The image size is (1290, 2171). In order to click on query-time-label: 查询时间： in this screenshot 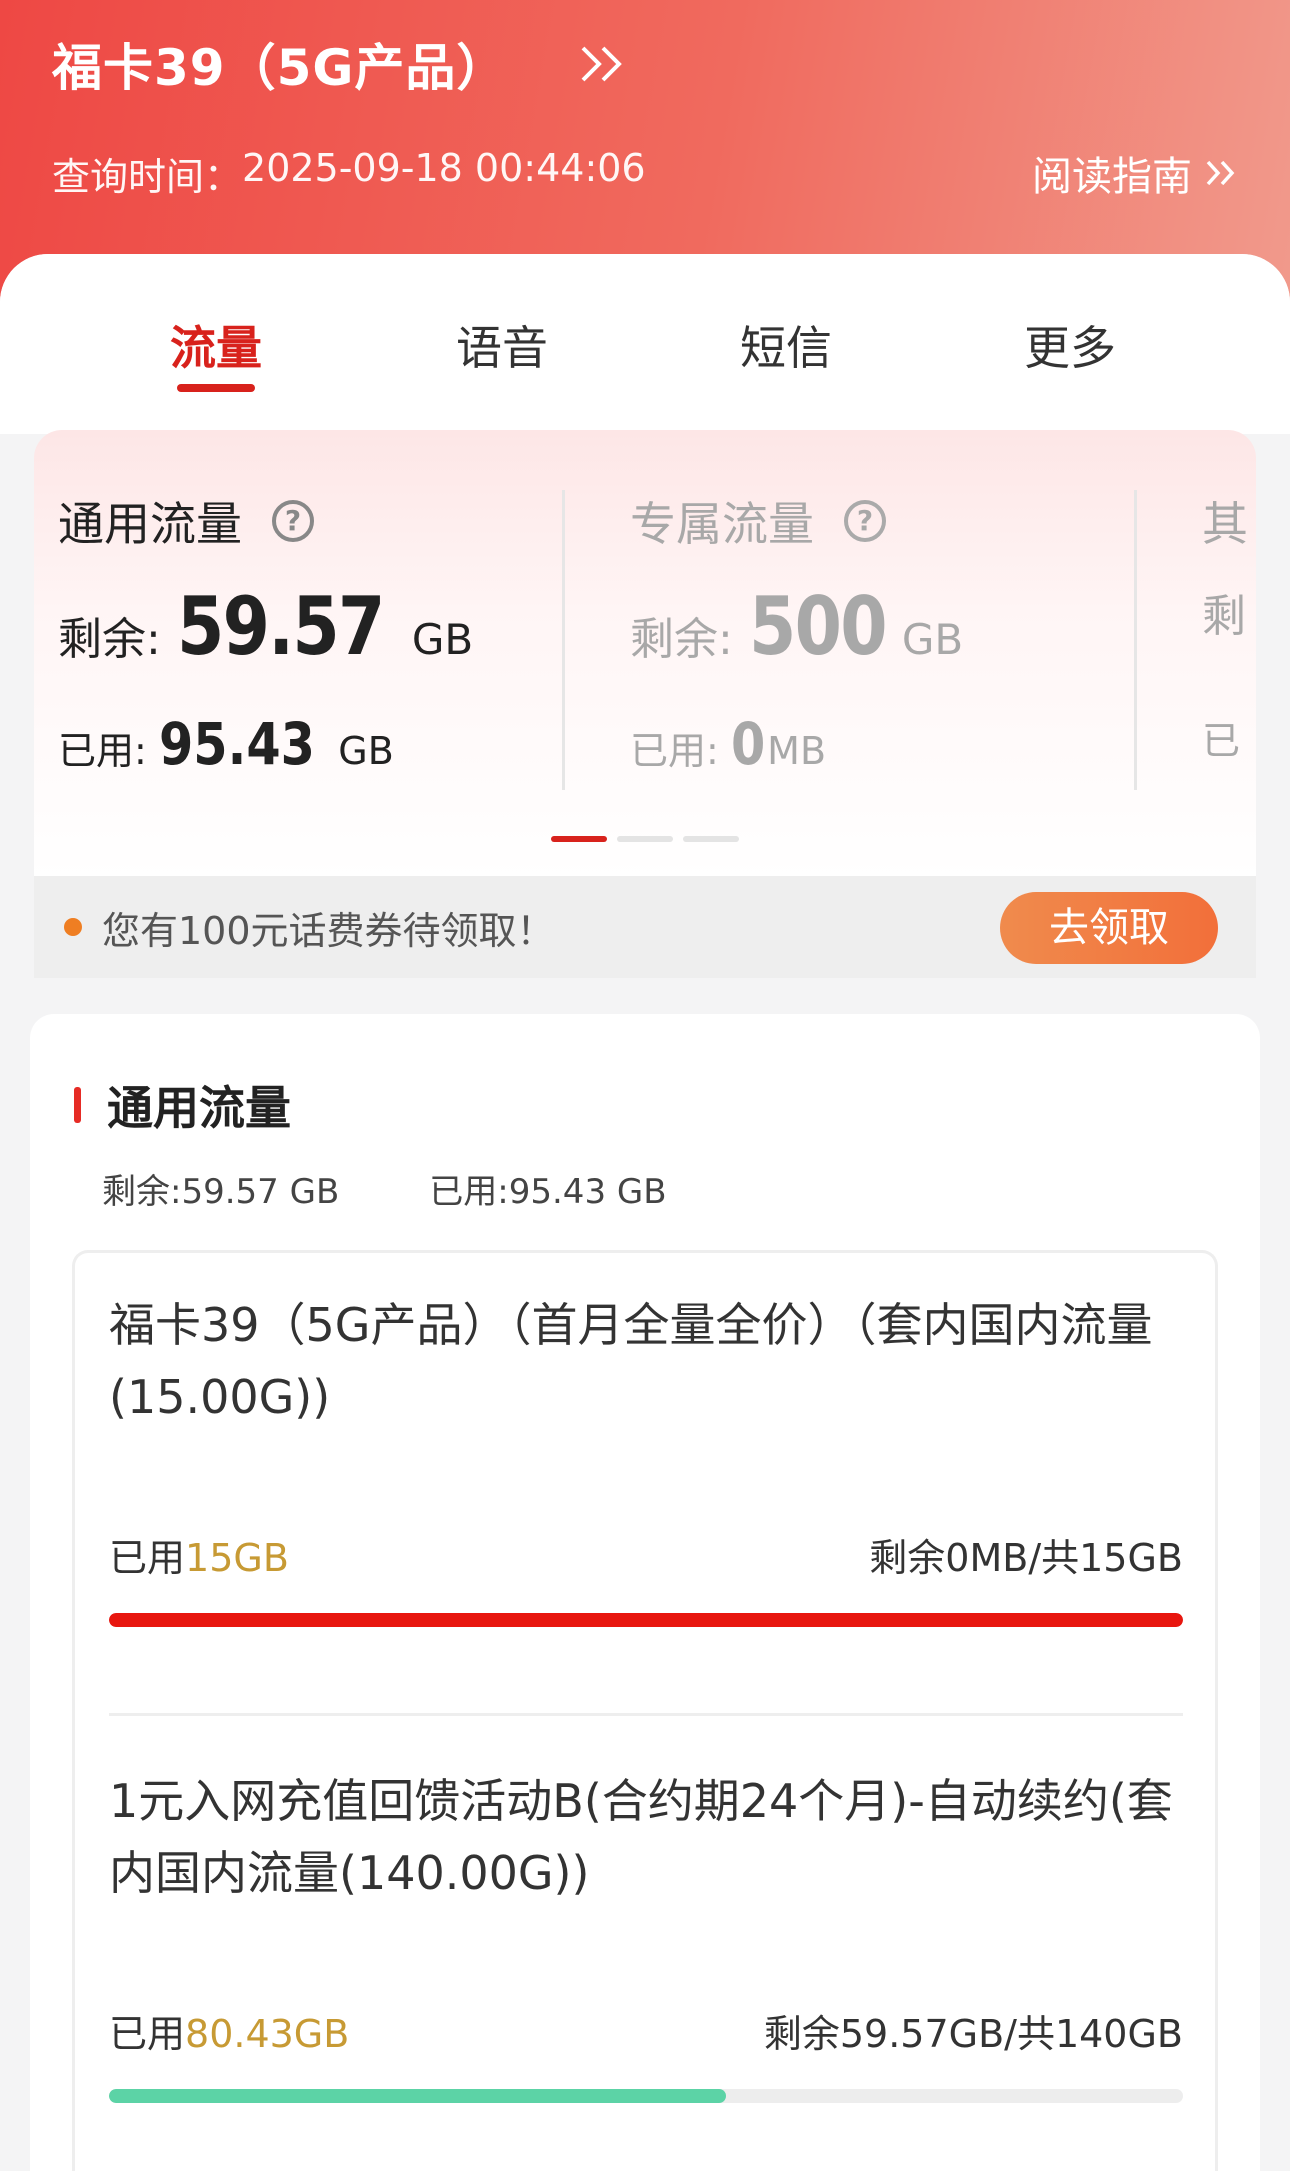, I will do `click(147, 177)`.